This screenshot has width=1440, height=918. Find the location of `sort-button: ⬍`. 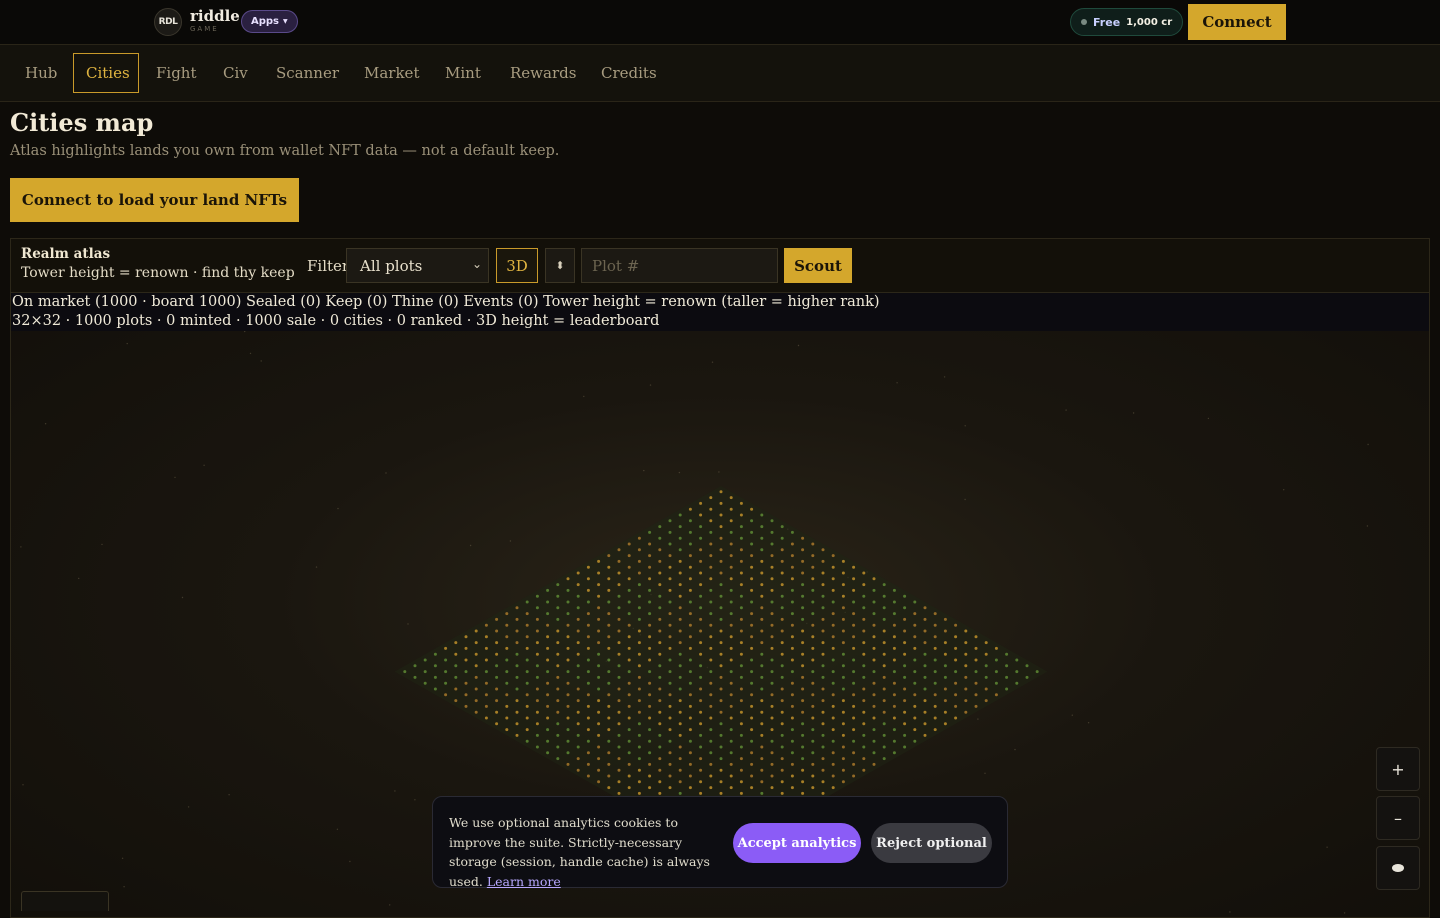

sort-button: ⬍ is located at coordinates (560, 265).